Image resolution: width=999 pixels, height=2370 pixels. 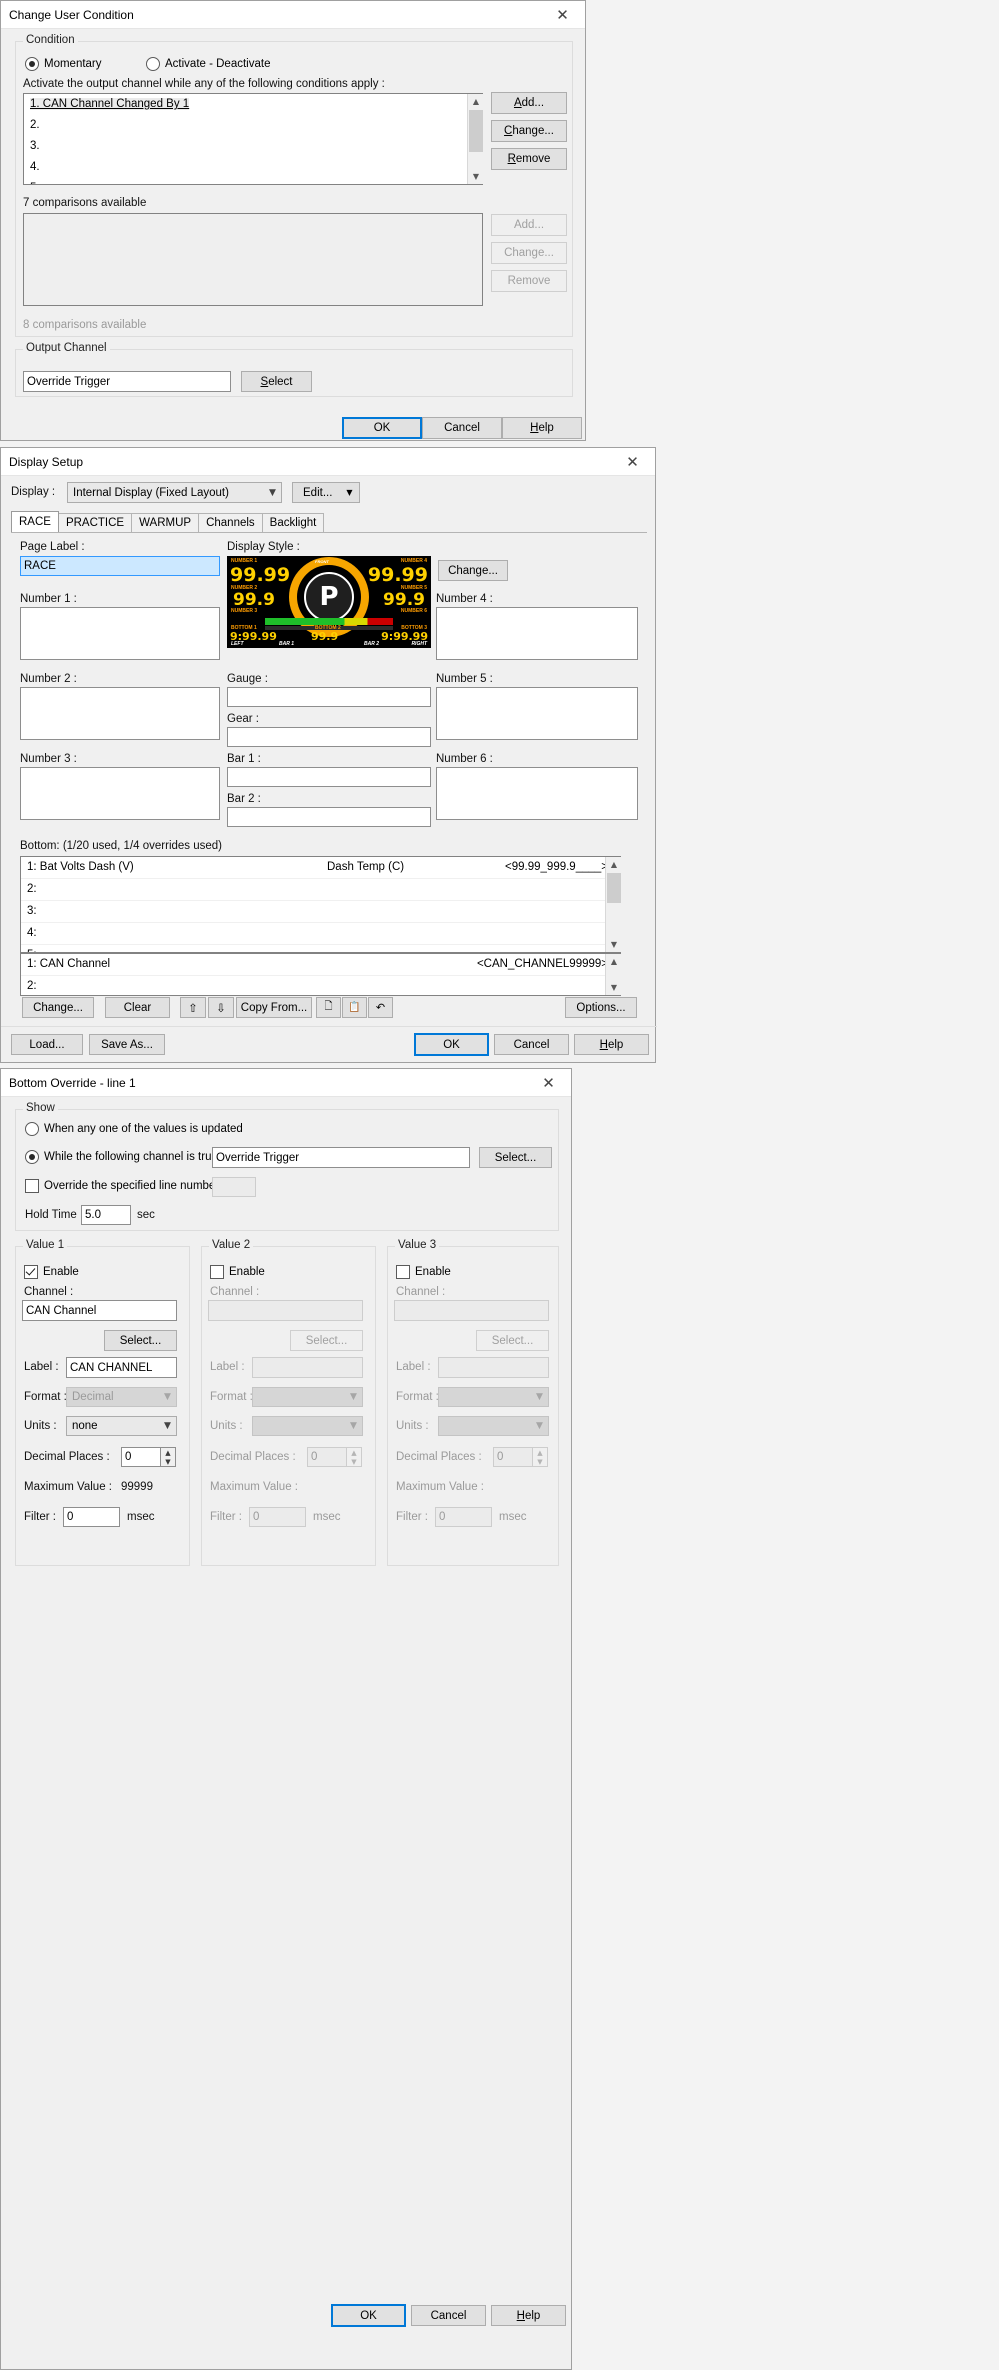 What do you see at coordinates (327, 1457) in the screenshot?
I see `value2-decimal-input: 0` at bounding box center [327, 1457].